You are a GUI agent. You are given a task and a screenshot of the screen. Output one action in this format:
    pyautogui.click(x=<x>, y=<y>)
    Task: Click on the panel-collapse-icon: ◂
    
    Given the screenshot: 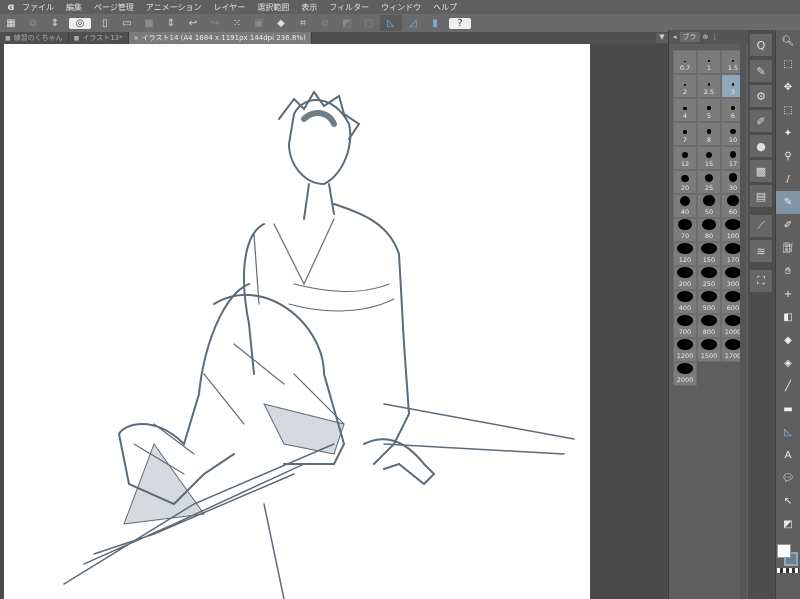 What is the action you would take?
    pyautogui.click(x=675, y=37)
    